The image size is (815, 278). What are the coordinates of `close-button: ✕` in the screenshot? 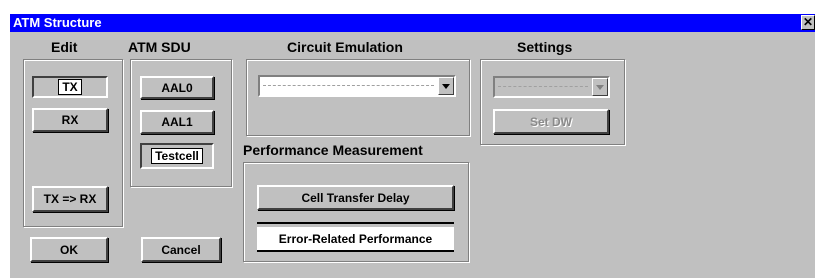 It's located at (808, 22).